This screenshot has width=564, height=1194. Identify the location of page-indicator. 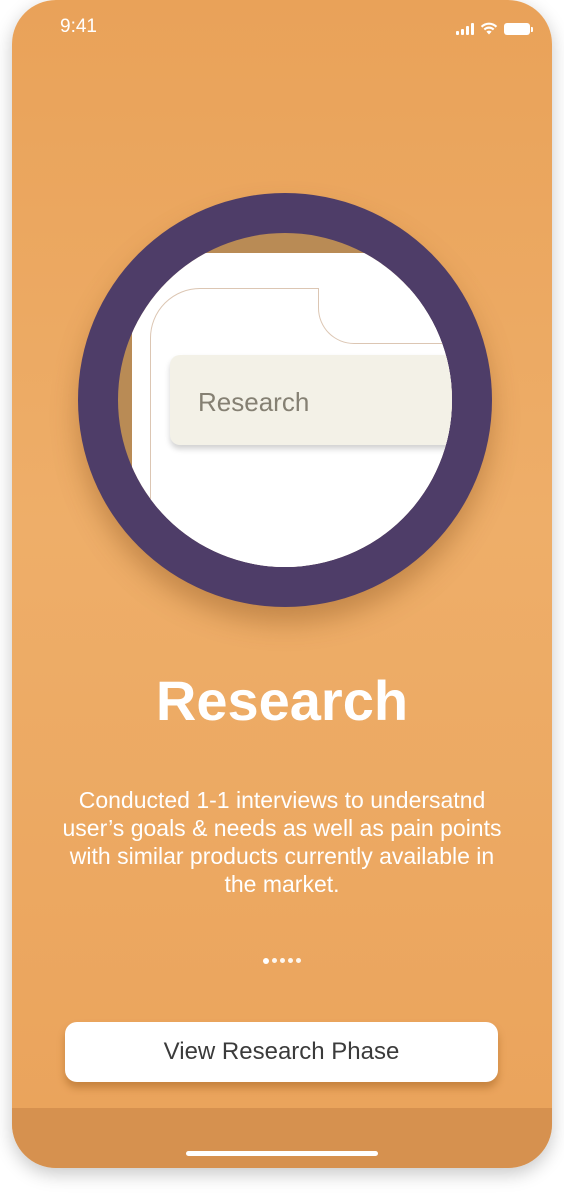
(282, 960).